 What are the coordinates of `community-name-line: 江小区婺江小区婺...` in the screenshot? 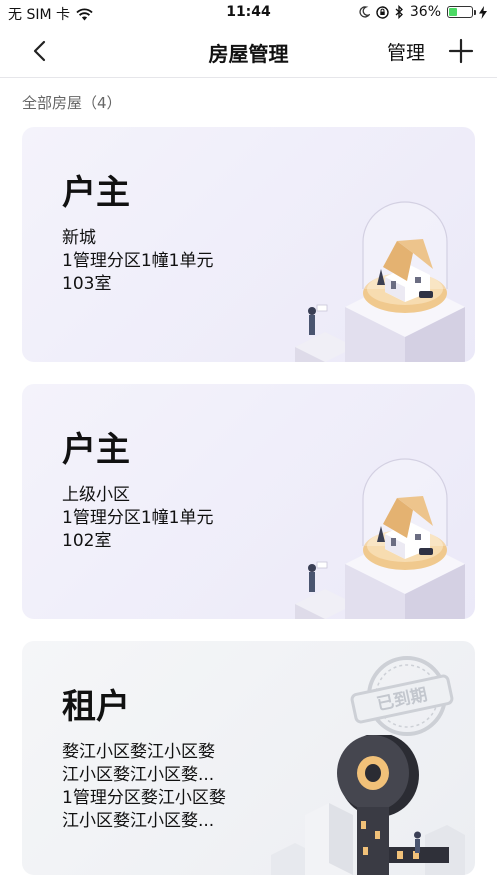 It's located at (138, 775).